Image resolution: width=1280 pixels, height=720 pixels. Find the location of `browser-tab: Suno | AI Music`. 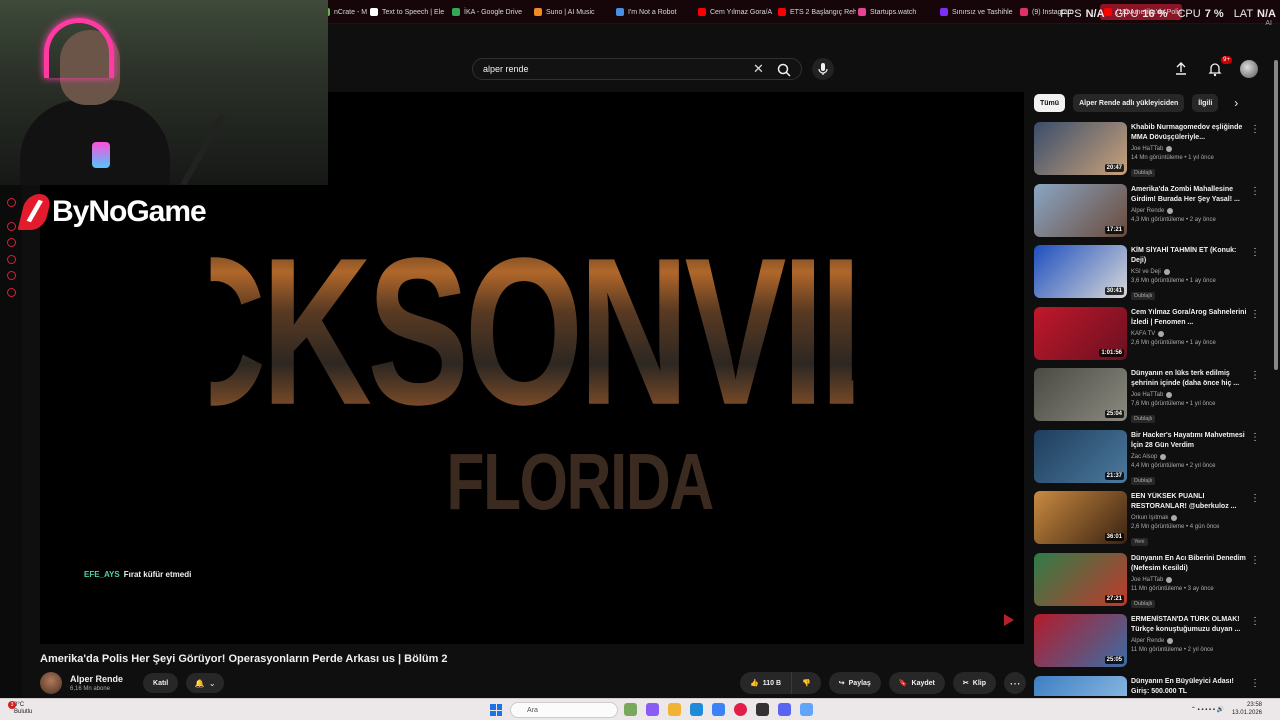

browser-tab: Suno | AI Music is located at coordinates (573, 12).